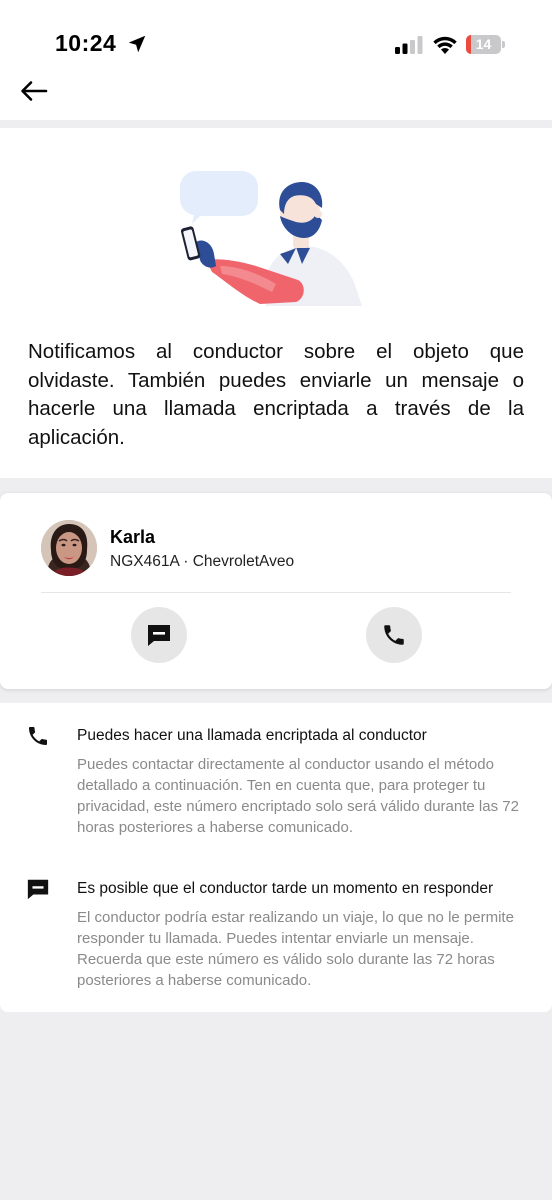 The height and width of the screenshot is (1200, 552). Describe the element at coordinates (276, 99) in the screenshot. I see `header` at that location.